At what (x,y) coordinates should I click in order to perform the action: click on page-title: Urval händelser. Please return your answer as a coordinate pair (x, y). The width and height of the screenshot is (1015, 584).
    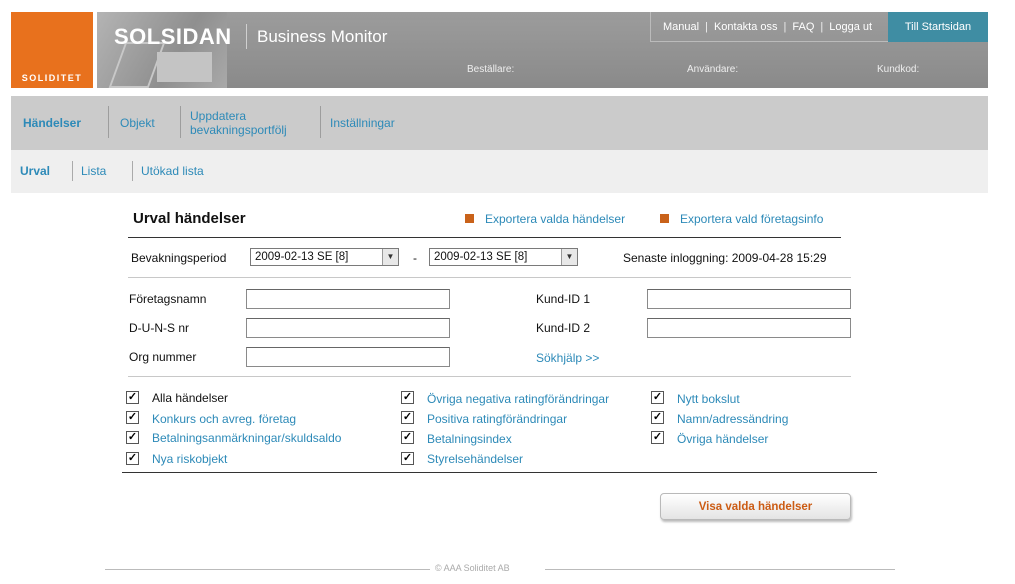
    Looking at the image, I should click on (189, 218).